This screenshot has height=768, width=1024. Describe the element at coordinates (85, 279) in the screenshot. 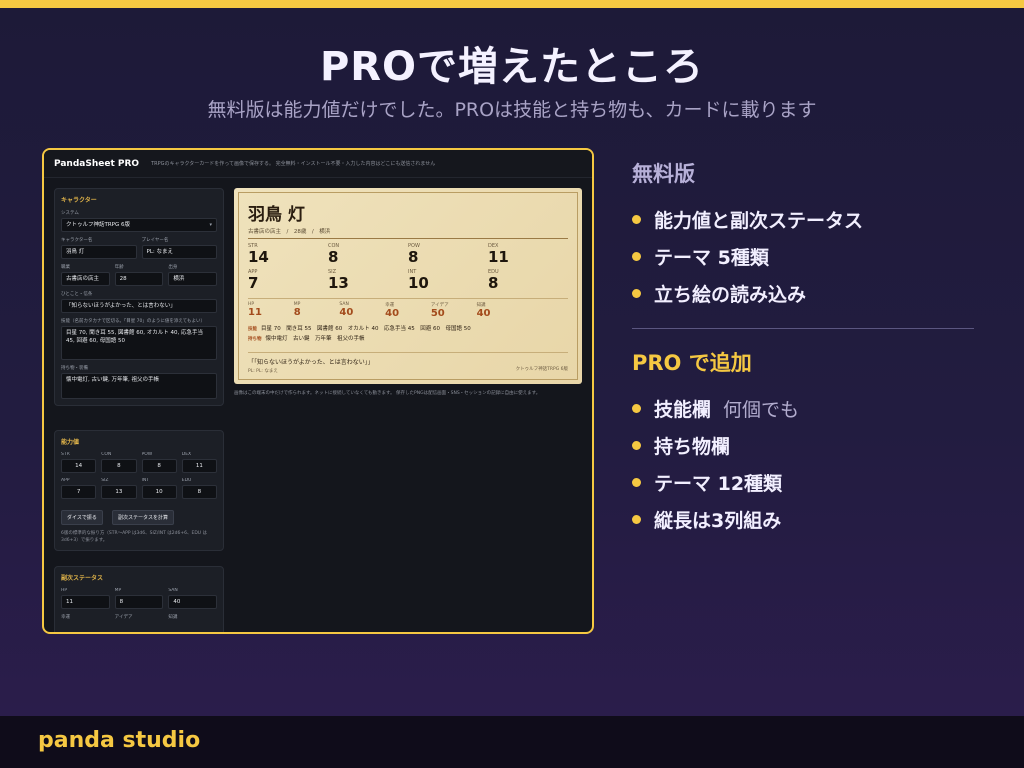

I see `job-input: 古書店の店主` at that location.